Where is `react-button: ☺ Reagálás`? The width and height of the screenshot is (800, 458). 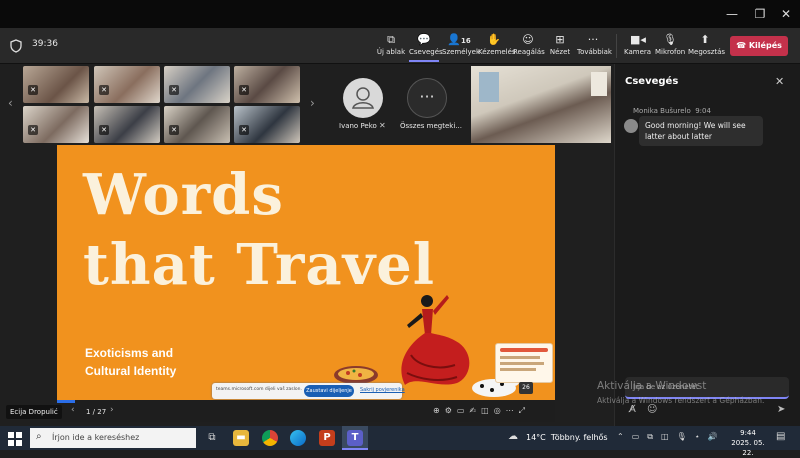
react-button: ☺ Reagálás is located at coordinates (529, 47).